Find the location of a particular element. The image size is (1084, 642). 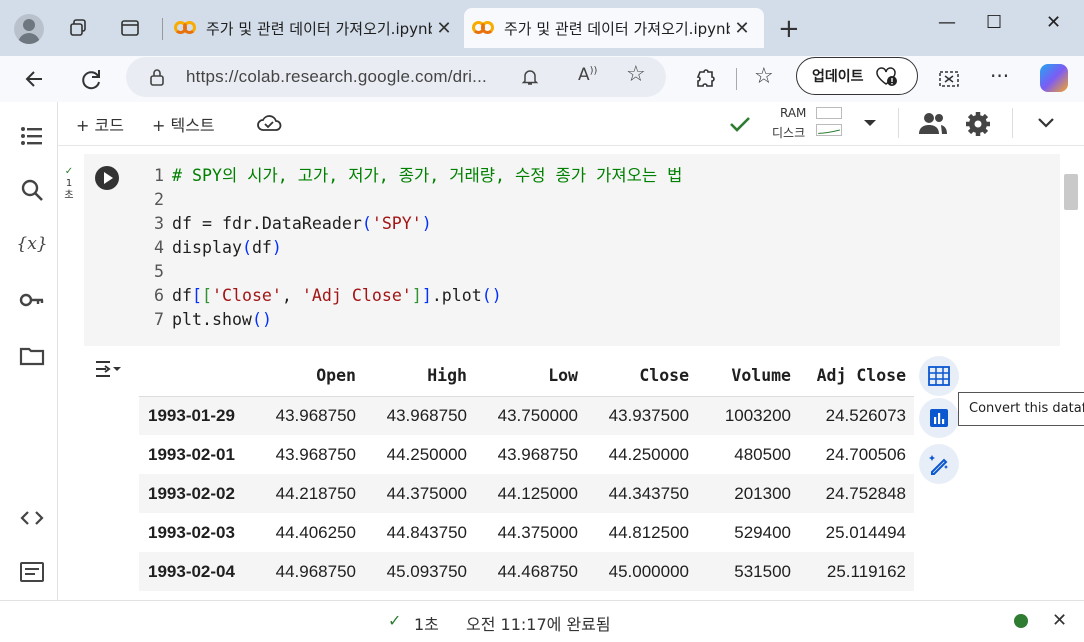

table-cell: 44.406250 is located at coordinates (315, 532).